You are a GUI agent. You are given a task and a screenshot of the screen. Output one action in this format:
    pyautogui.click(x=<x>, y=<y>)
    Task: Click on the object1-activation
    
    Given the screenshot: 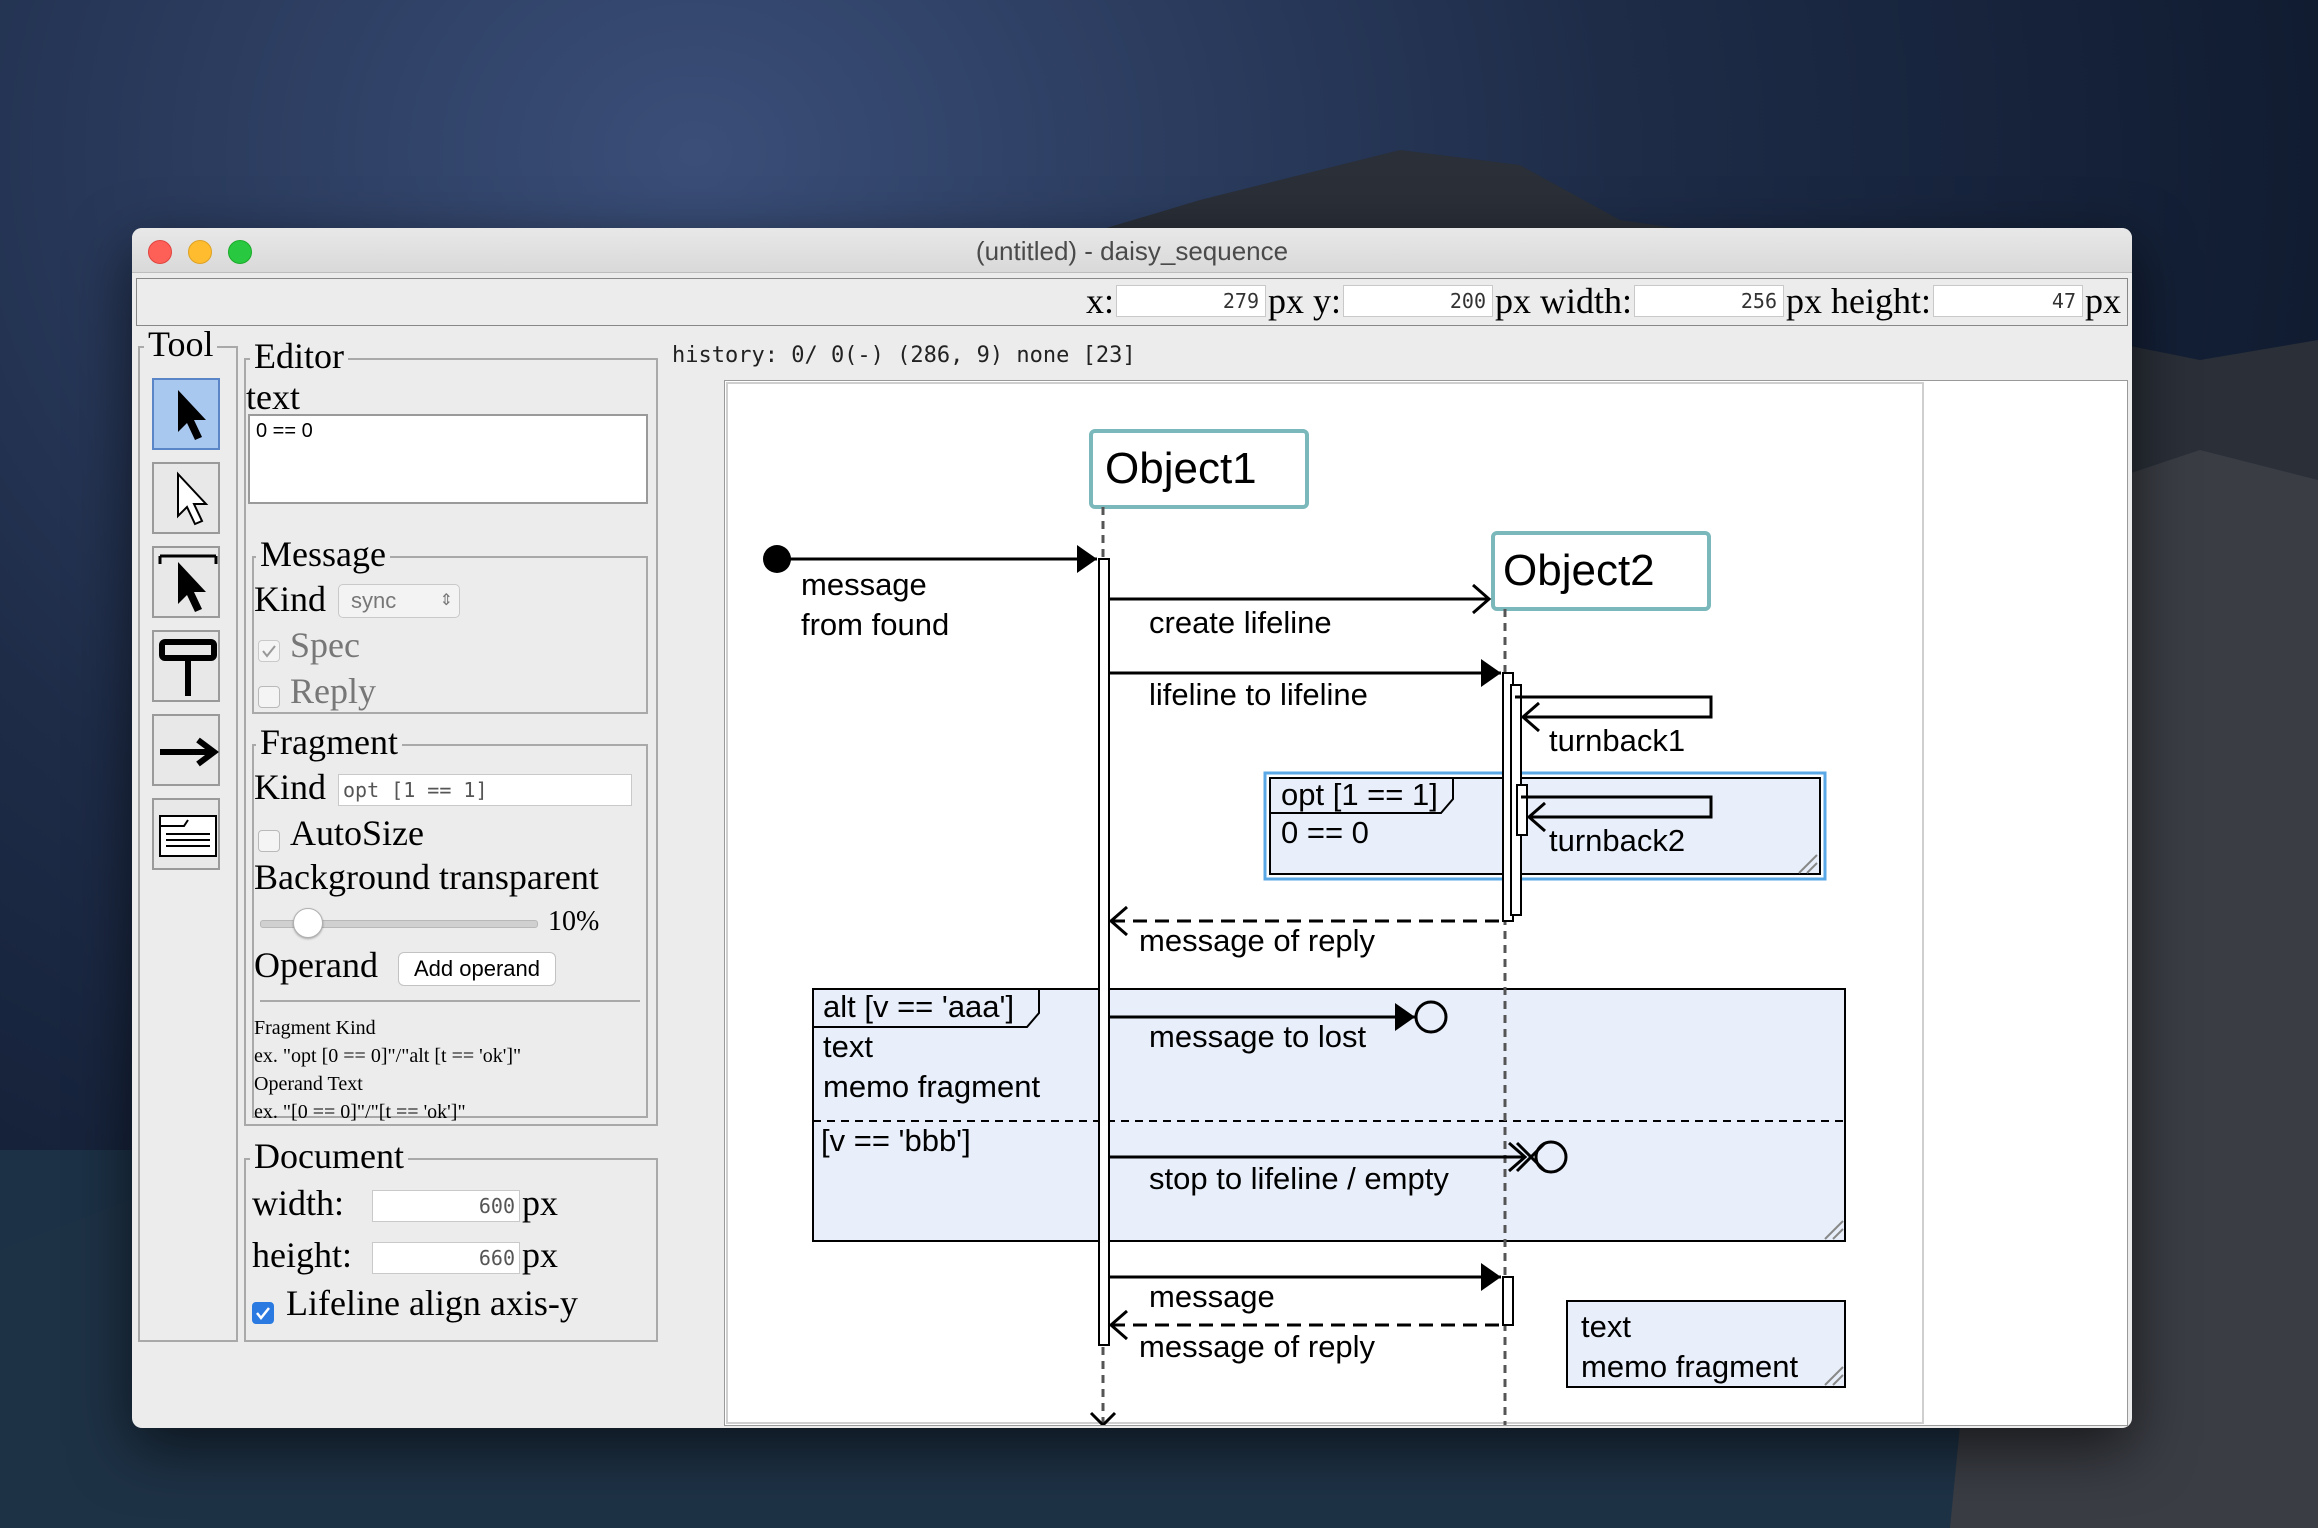 What is the action you would take?
    pyautogui.click(x=1104, y=952)
    